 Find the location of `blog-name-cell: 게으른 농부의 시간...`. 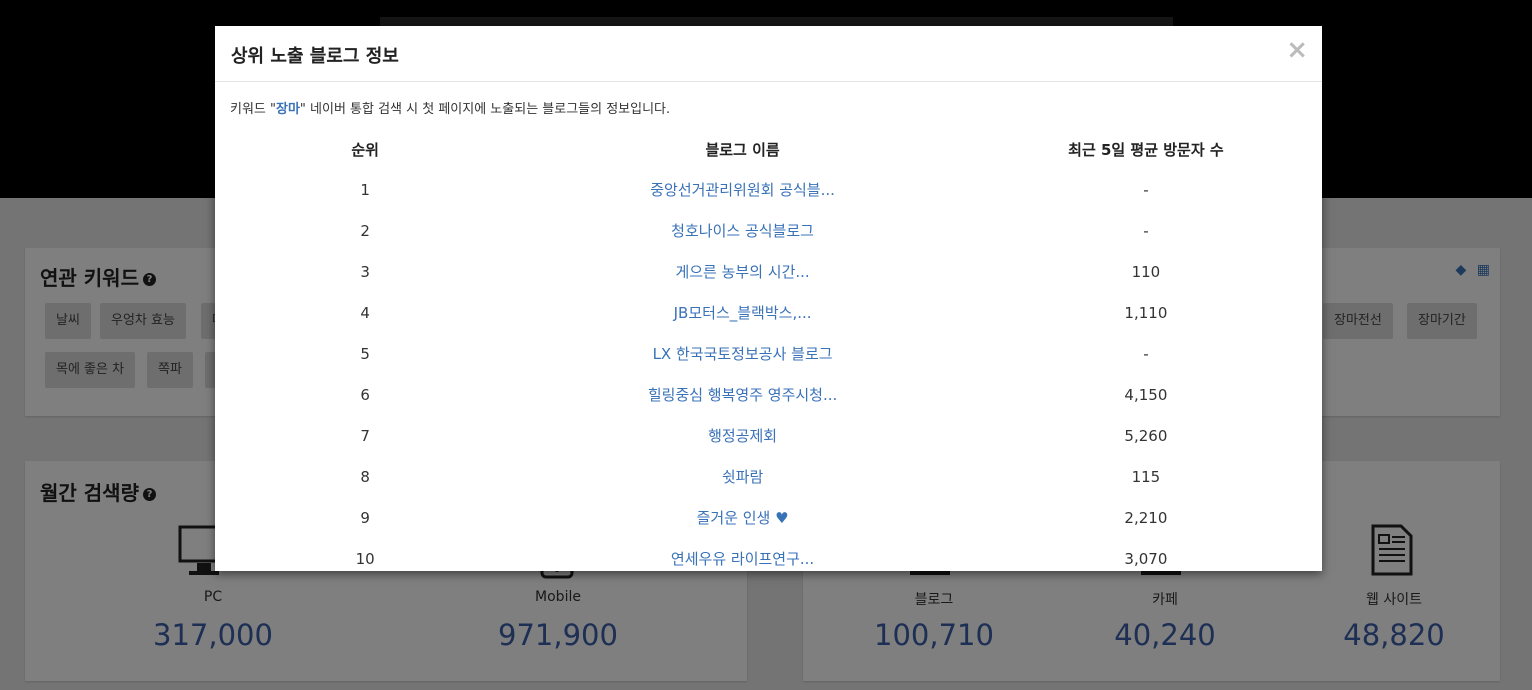

blog-name-cell: 게으른 농부의 시간... is located at coordinates (742, 271).